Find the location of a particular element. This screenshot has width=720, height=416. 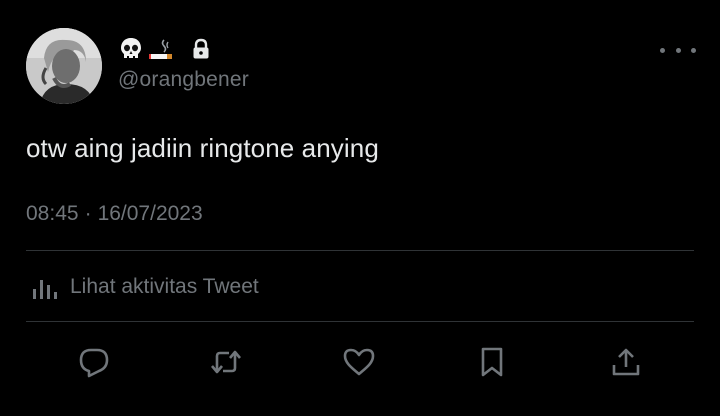

avatar-photo is located at coordinates (64, 66).